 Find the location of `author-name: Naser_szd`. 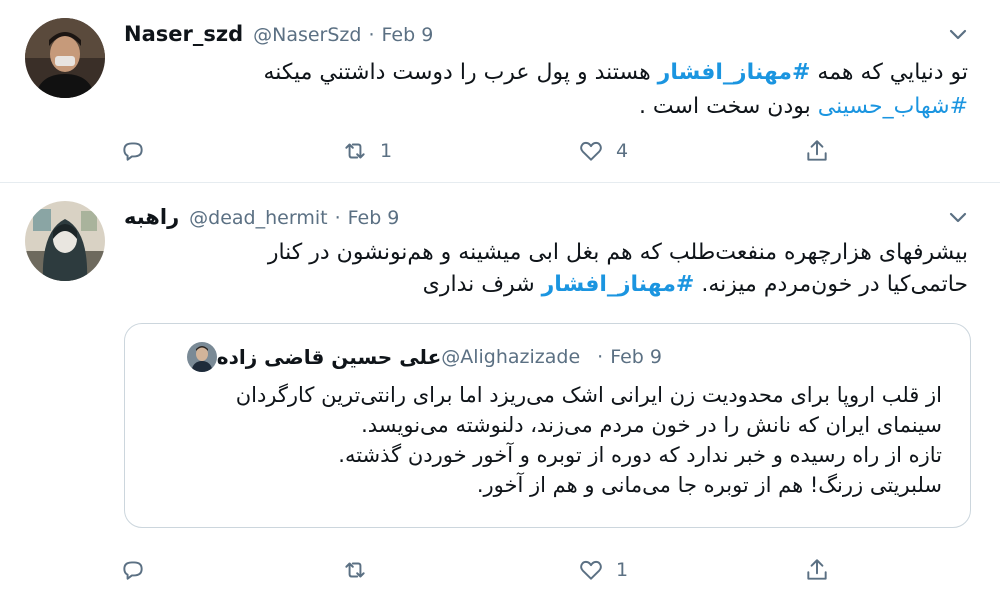

author-name: Naser_szd is located at coordinates (183, 34).